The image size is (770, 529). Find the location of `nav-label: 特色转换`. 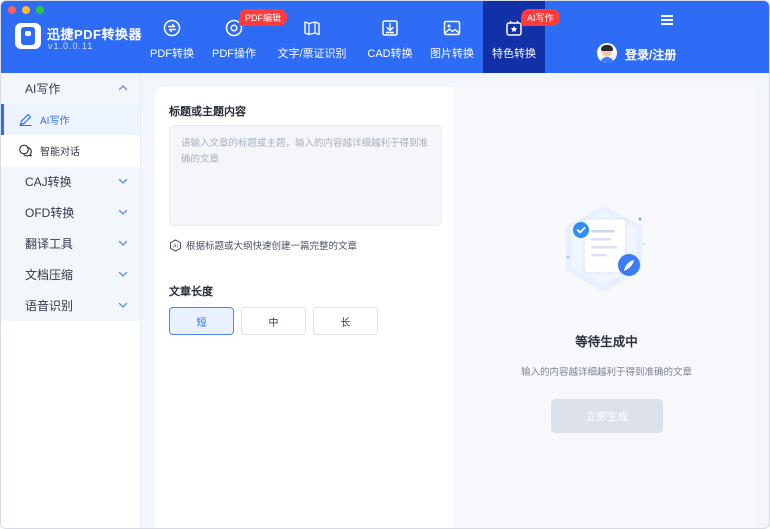

nav-label: 特色转换 is located at coordinates (514, 54).